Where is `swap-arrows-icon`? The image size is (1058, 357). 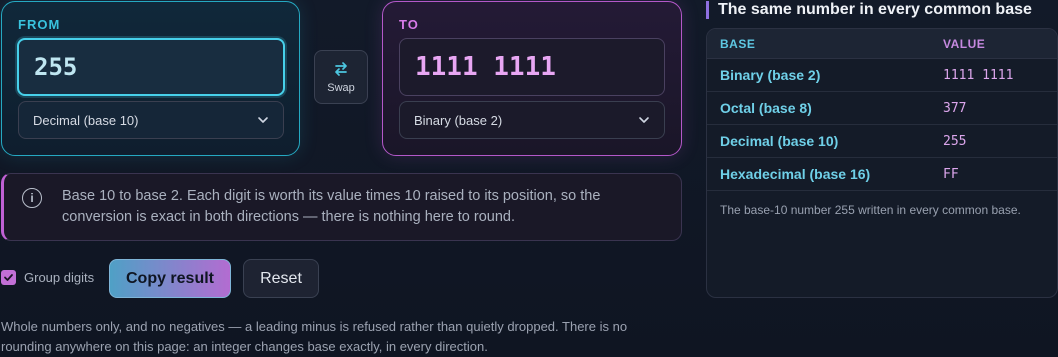
swap-arrows-icon is located at coordinates (341, 69).